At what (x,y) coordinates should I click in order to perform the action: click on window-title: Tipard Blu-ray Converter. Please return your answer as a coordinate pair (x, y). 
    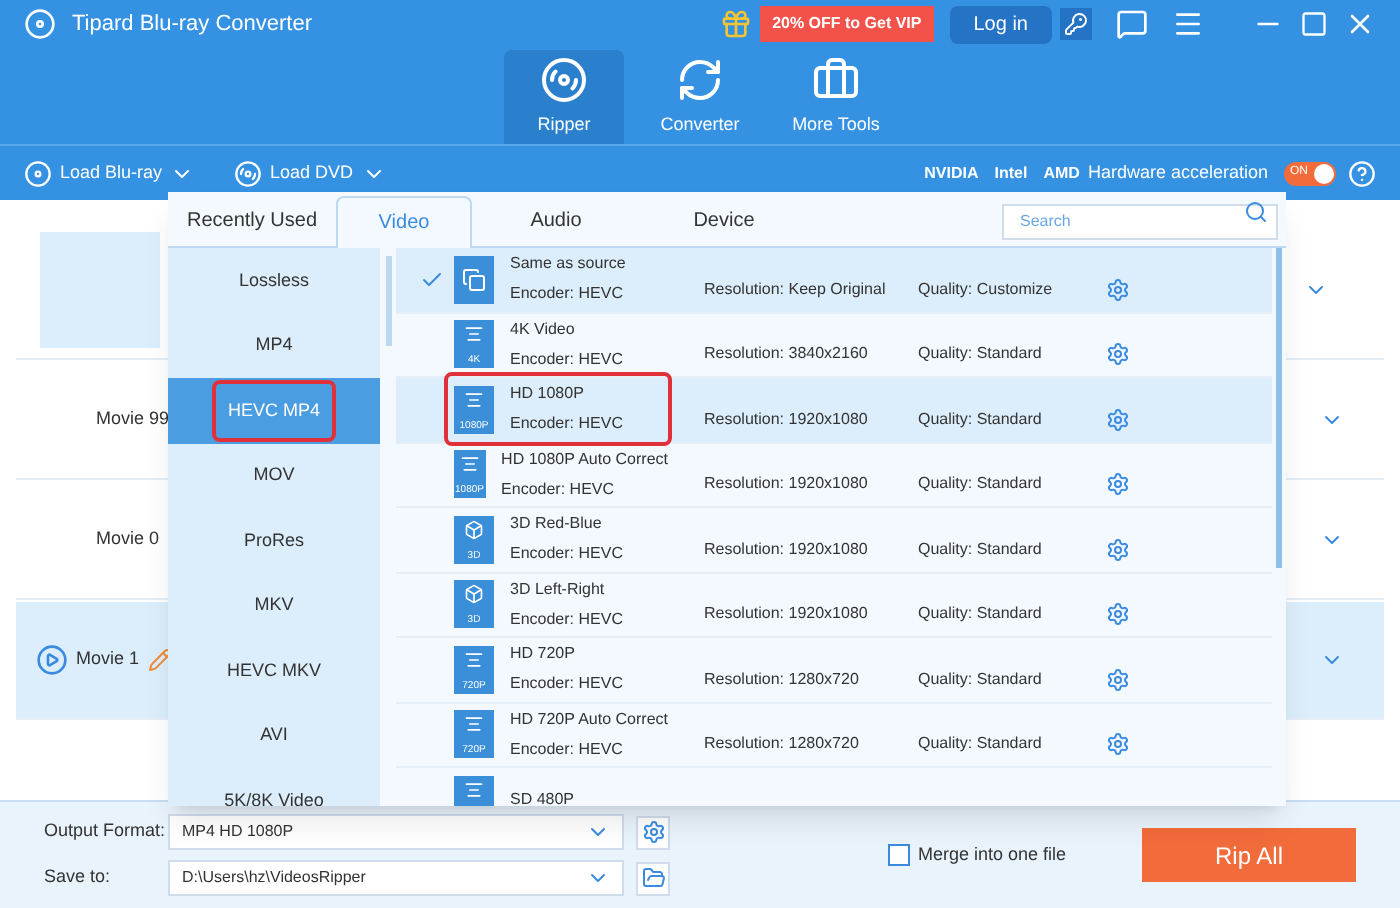
    Looking at the image, I should click on (192, 24).